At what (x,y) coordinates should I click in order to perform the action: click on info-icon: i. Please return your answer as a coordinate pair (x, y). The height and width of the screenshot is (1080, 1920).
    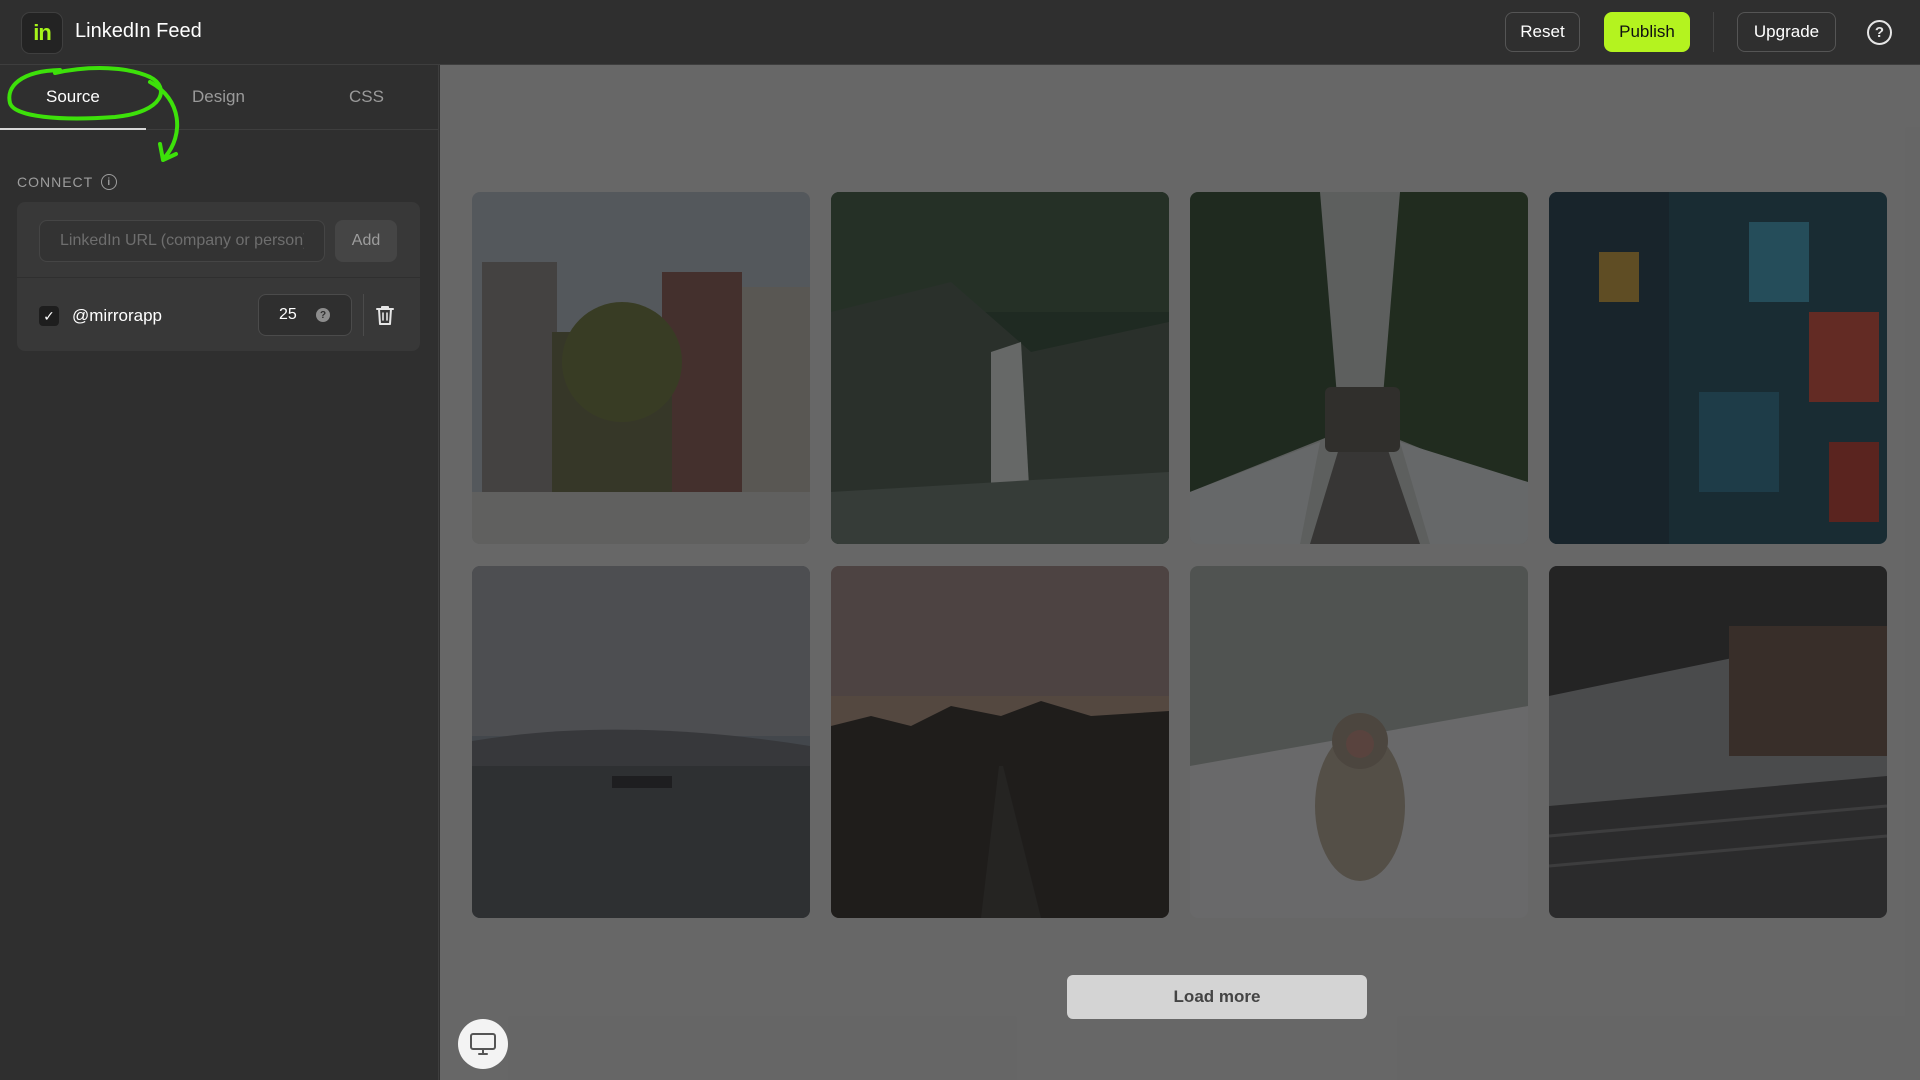
    Looking at the image, I should click on (109, 182).